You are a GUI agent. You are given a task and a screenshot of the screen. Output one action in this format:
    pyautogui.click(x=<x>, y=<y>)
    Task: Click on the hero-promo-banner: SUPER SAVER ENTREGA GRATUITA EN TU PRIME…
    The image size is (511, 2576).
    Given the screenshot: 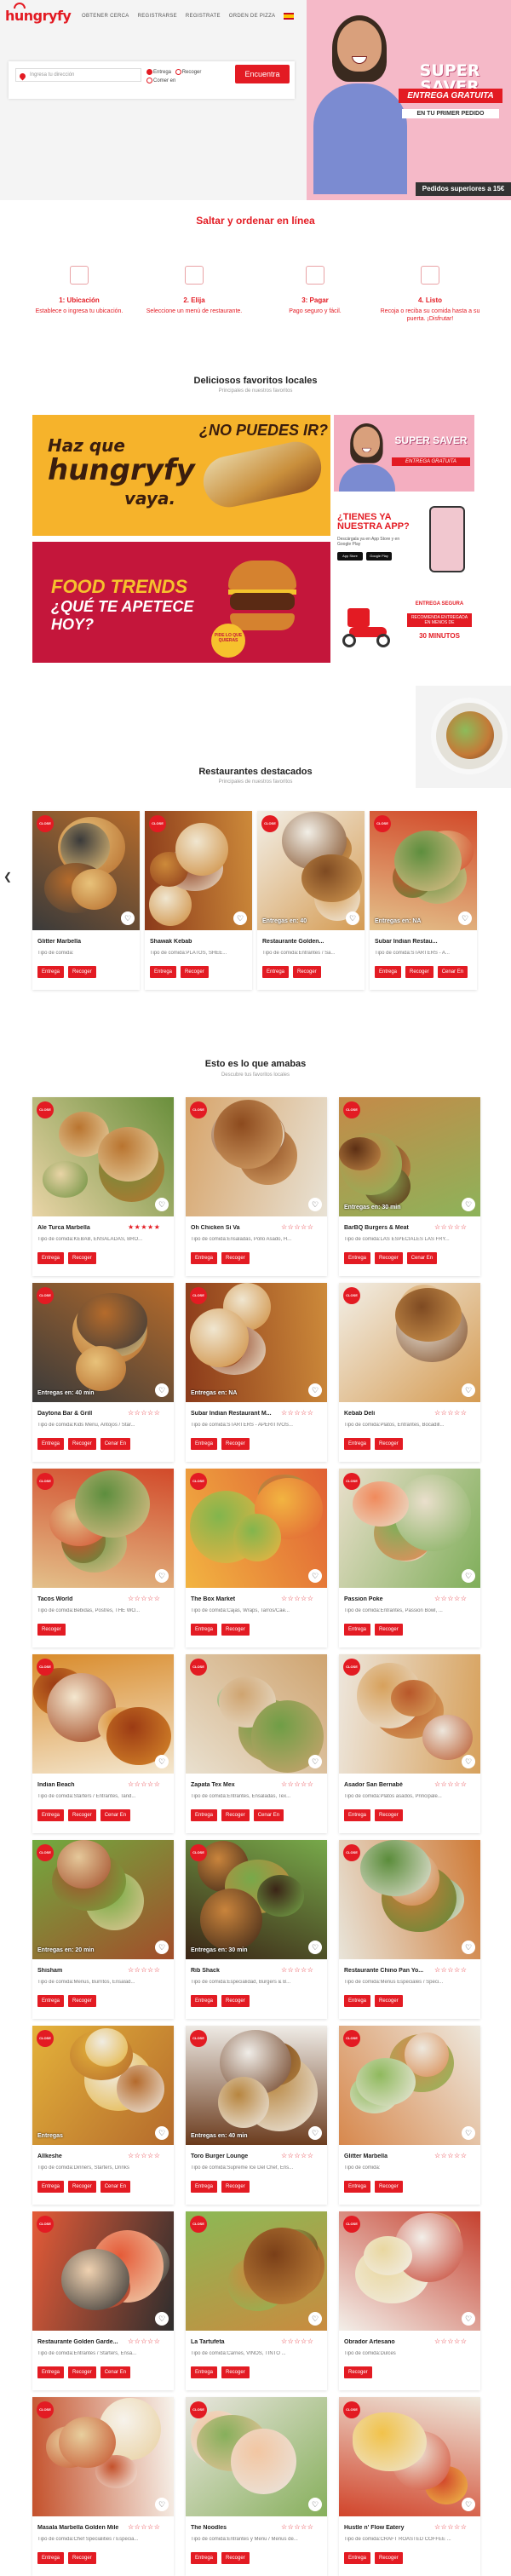 What is the action you would take?
    pyautogui.click(x=409, y=100)
    